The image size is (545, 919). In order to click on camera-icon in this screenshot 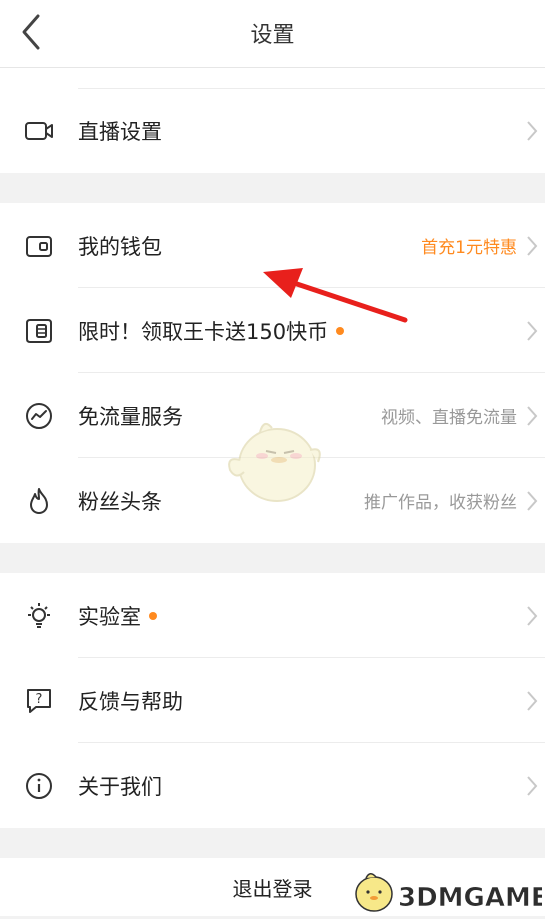, I will do `click(39, 130)`.